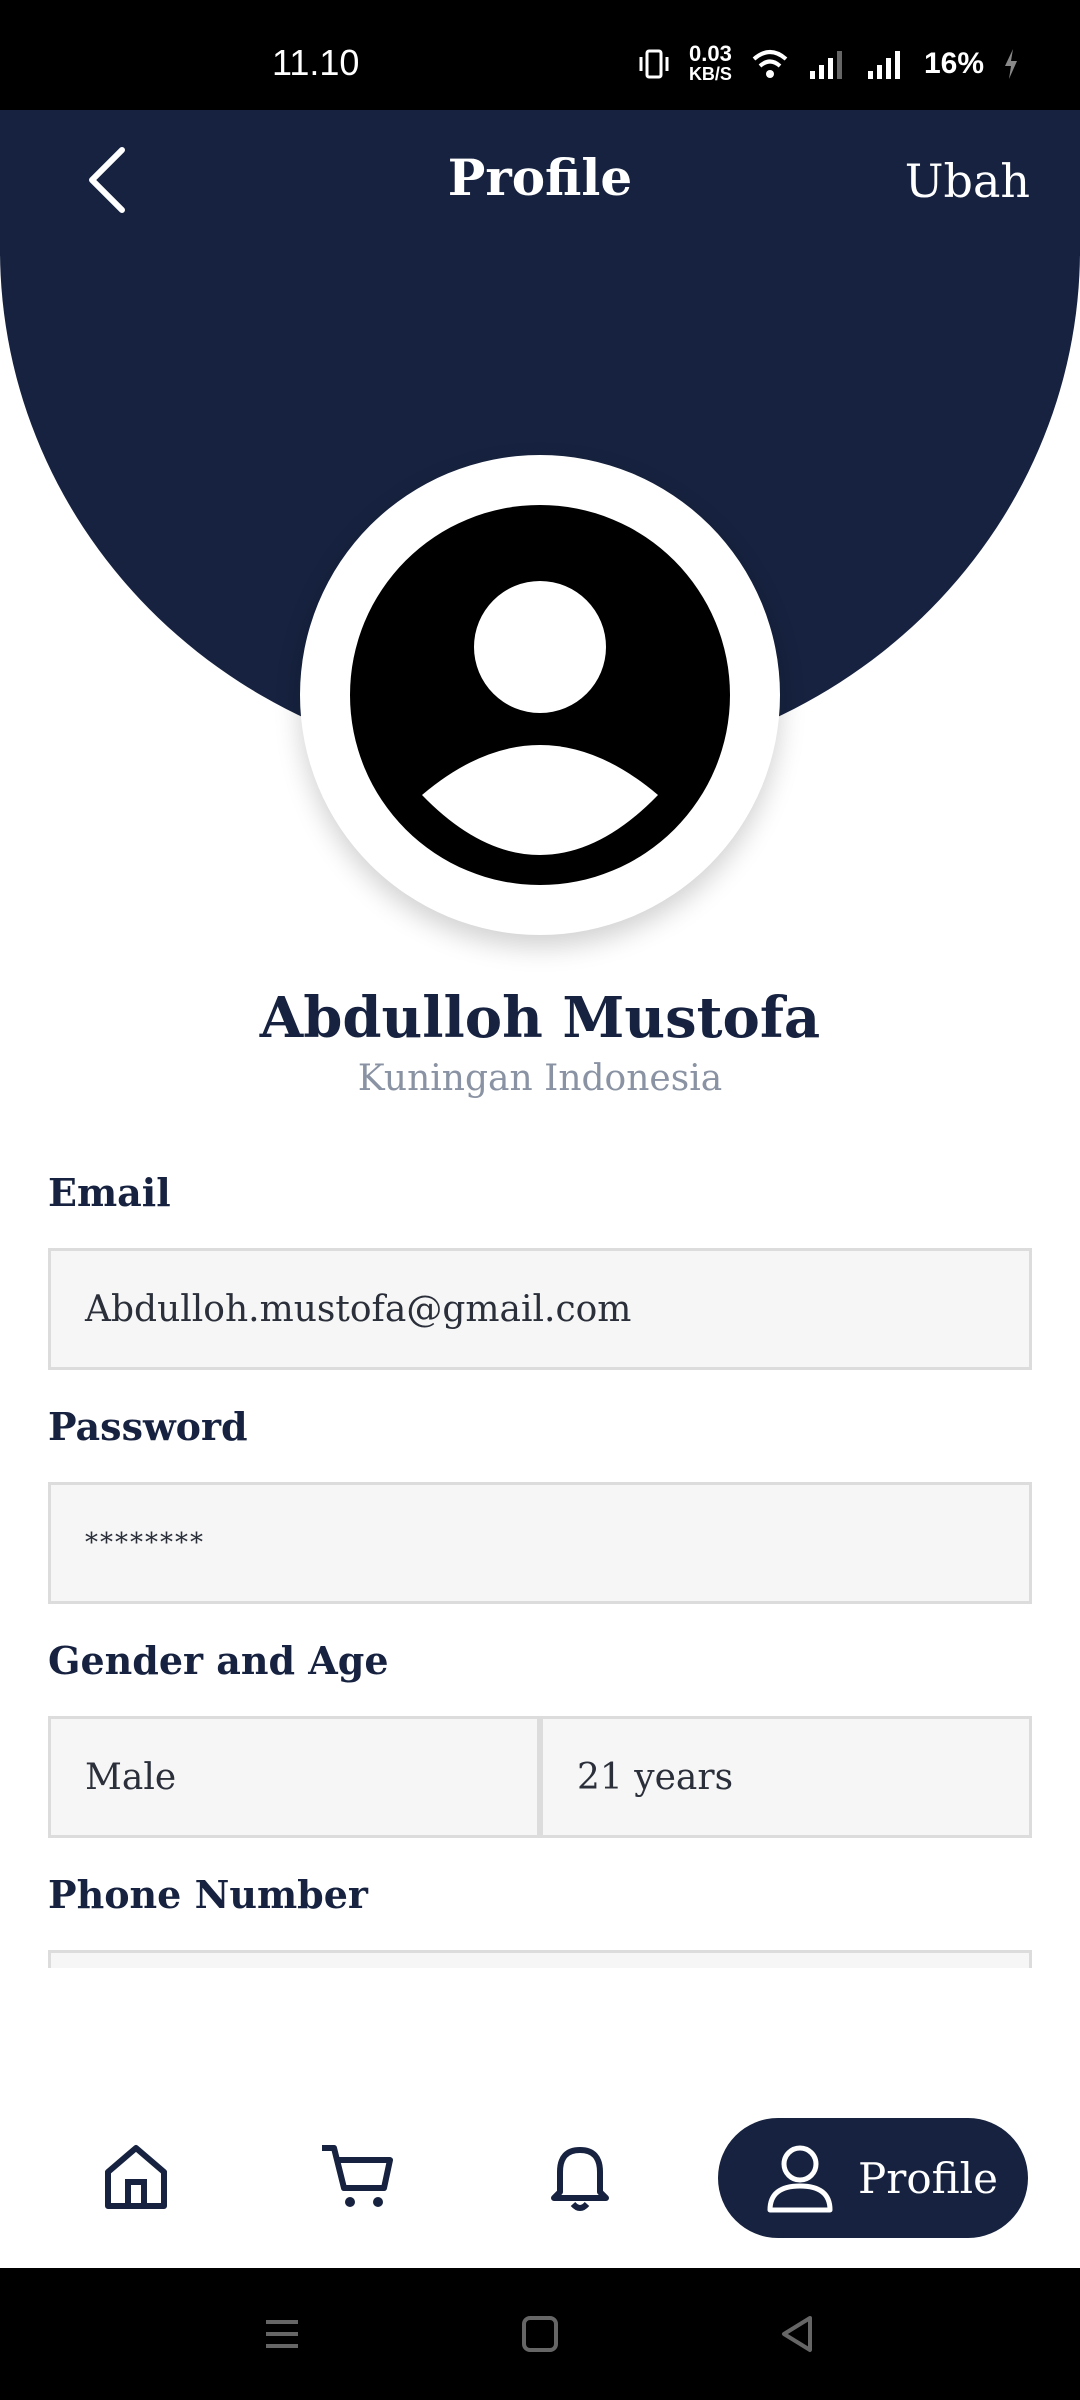 This screenshot has height=2400, width=1080. Describe the element at coordinates (316, 62) in the screenshot. I see `status-time: 11.10` at that location.